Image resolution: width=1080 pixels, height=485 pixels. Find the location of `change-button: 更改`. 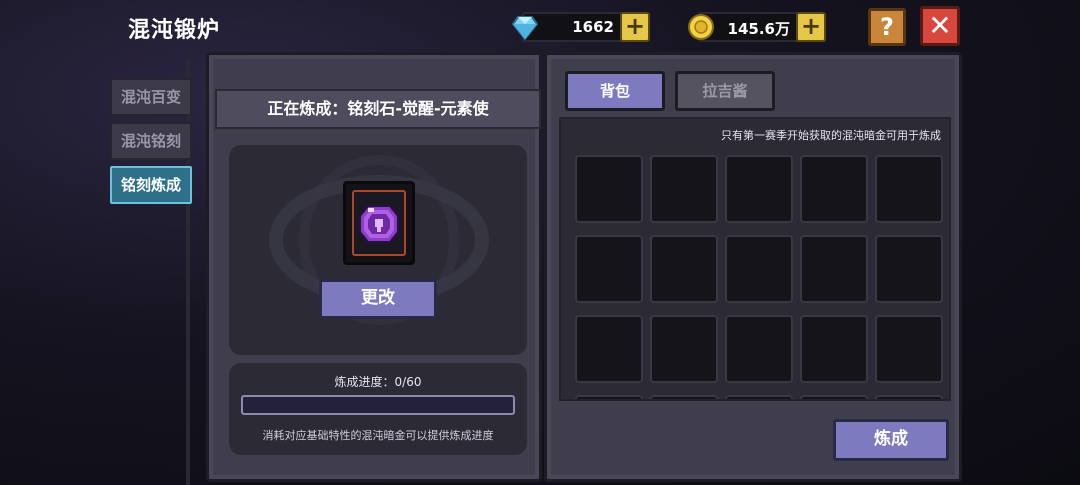

change-button: 更改 is located at coordinates (378, 299).